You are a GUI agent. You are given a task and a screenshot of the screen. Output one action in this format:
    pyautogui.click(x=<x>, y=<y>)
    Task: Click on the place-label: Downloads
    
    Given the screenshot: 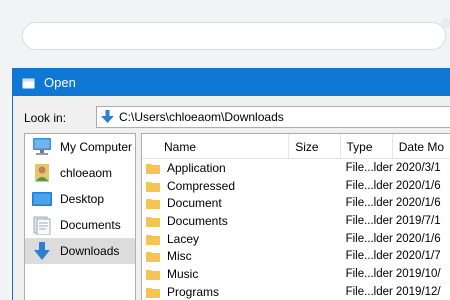 What is the action you would take?
    pyautogui.click(x=90, y=251)
    